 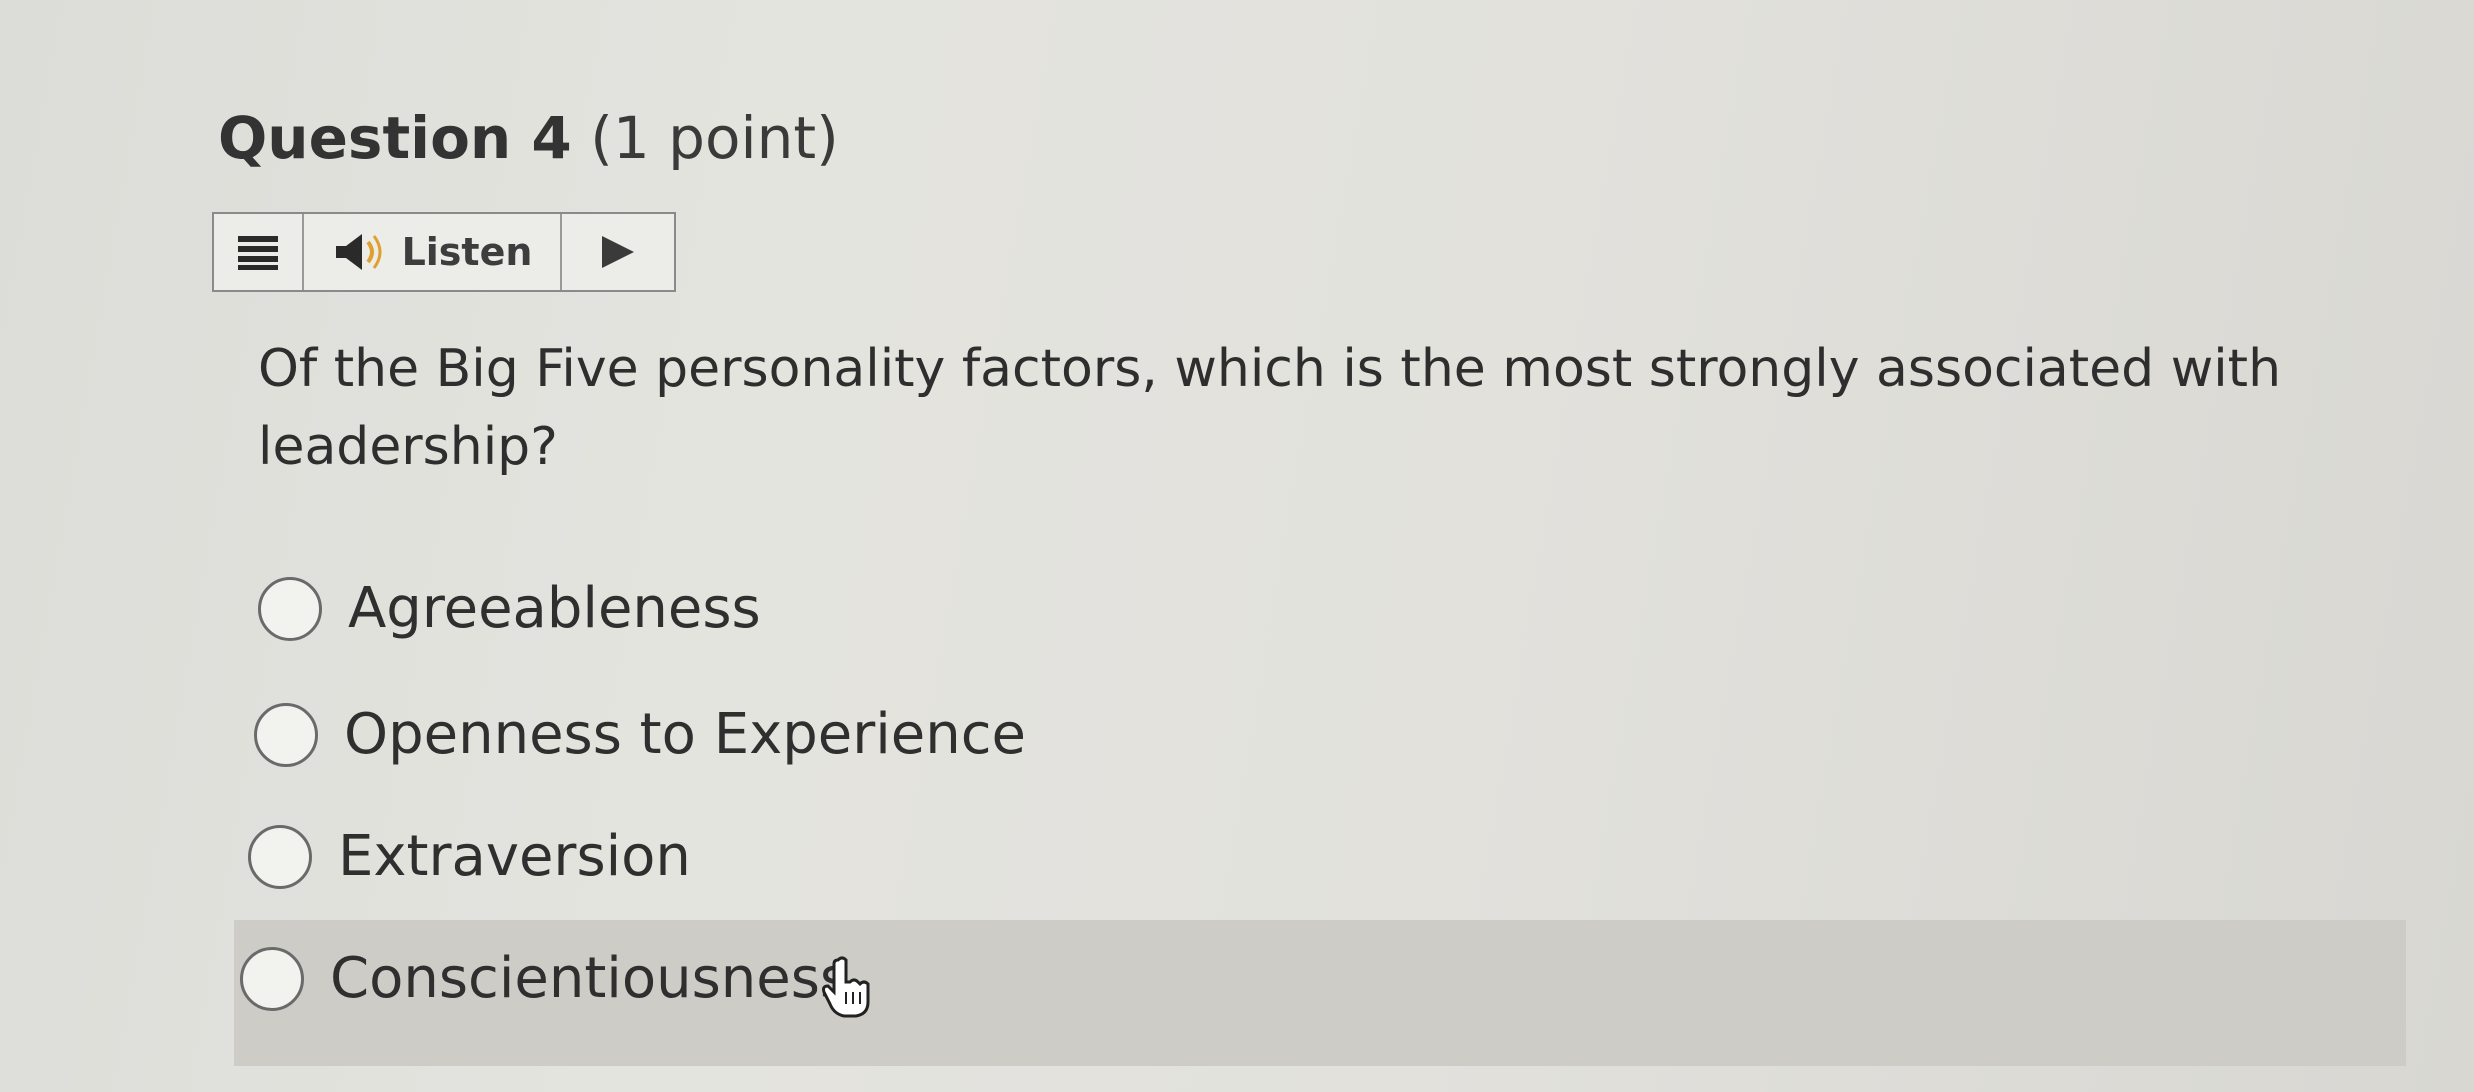 I want to click on question-heading: Question 4 (1 point), so click(x=528, y=138).